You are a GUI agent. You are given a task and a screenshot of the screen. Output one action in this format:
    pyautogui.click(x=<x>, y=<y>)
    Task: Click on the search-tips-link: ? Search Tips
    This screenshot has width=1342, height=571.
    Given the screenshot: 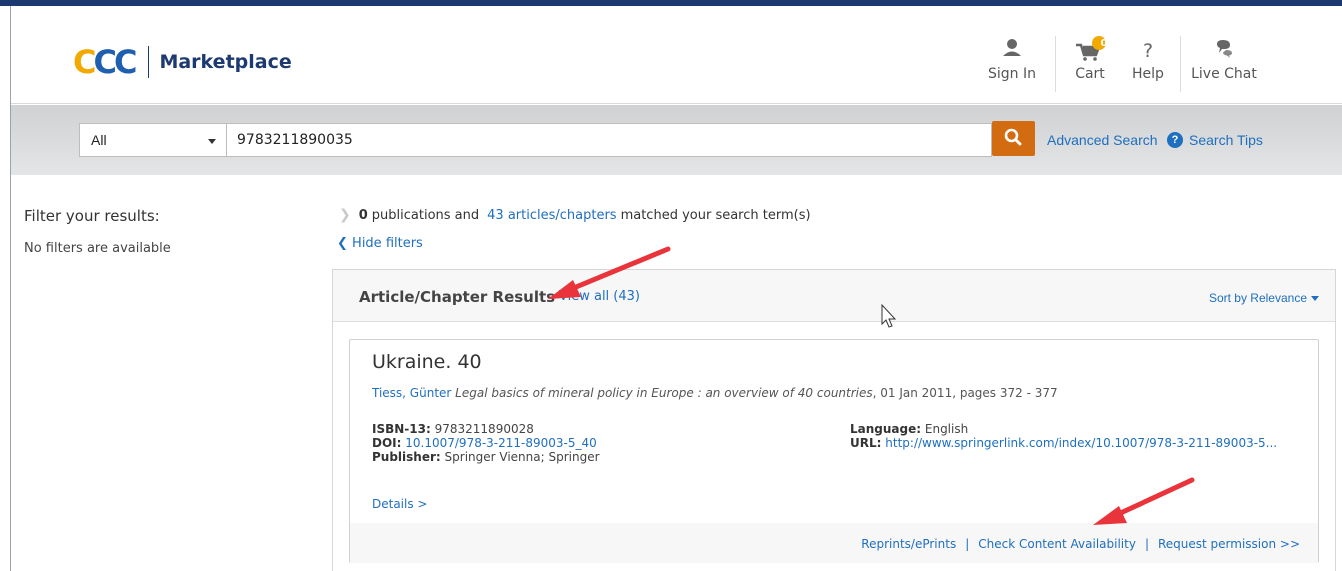 What is the action you would take?
    pyautogui.click(x=1215, y=140)
    